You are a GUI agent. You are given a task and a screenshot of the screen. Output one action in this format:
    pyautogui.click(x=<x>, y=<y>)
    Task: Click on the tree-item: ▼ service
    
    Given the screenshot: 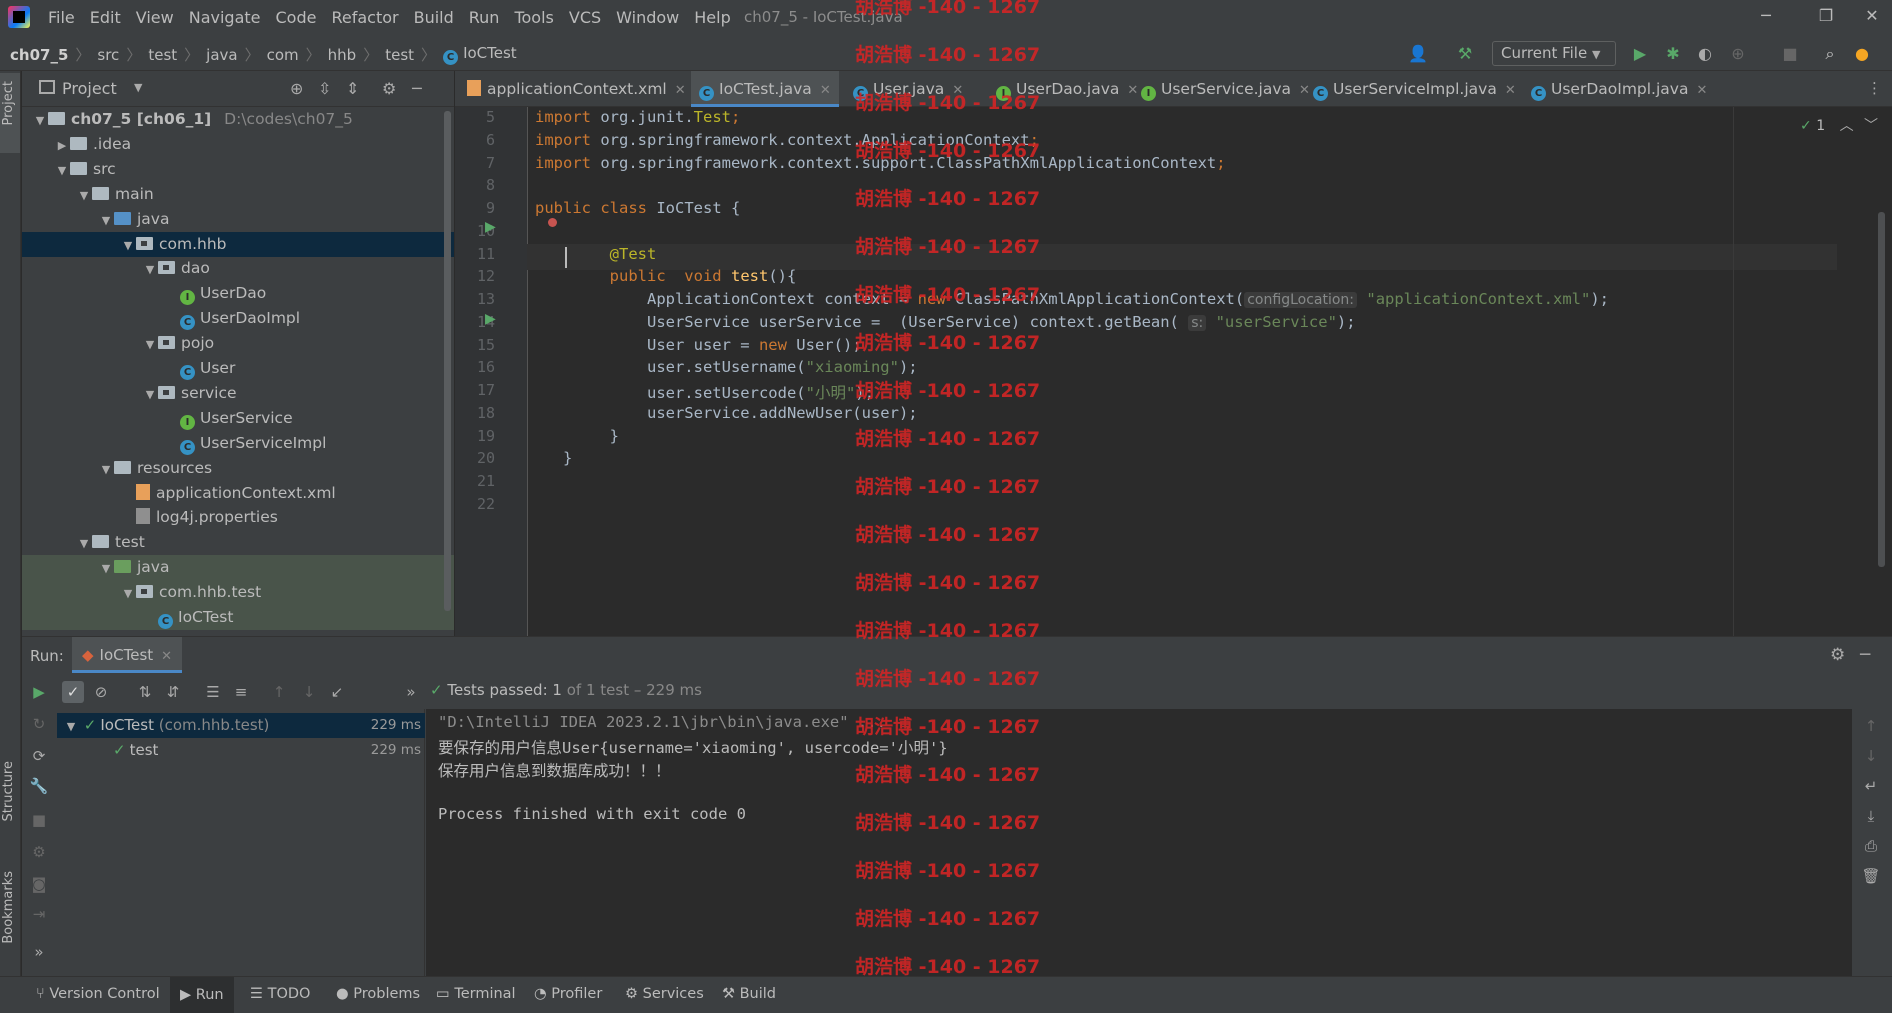 What is the action you would take?
    pyautogui.click(x=238, y=393)
    